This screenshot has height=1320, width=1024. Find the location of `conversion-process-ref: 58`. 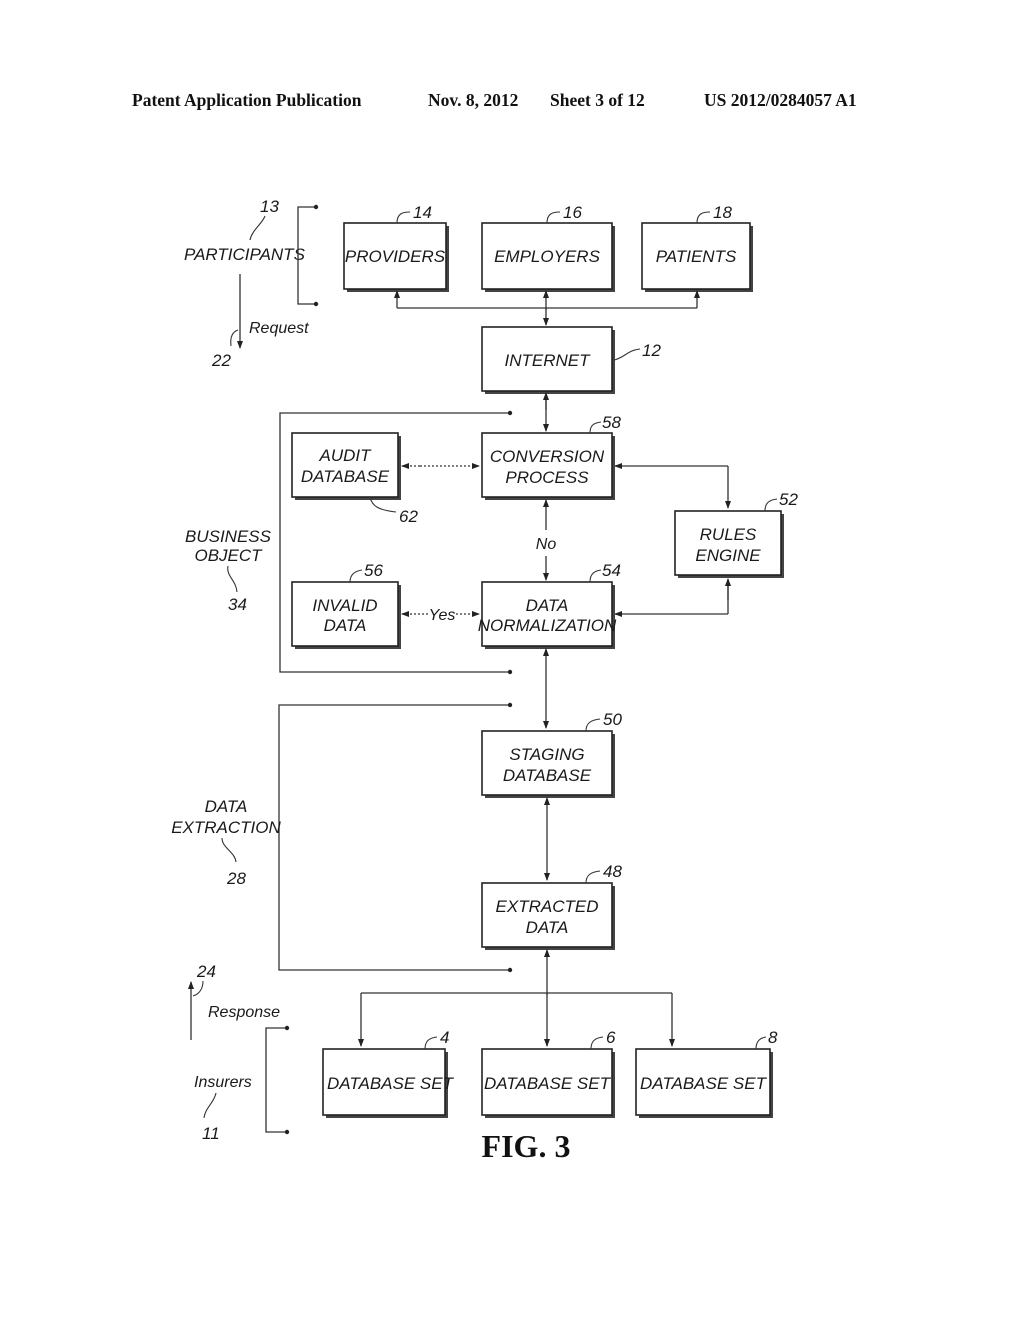

conversion-process-ref: 58 is located at coordinates (611, 422).